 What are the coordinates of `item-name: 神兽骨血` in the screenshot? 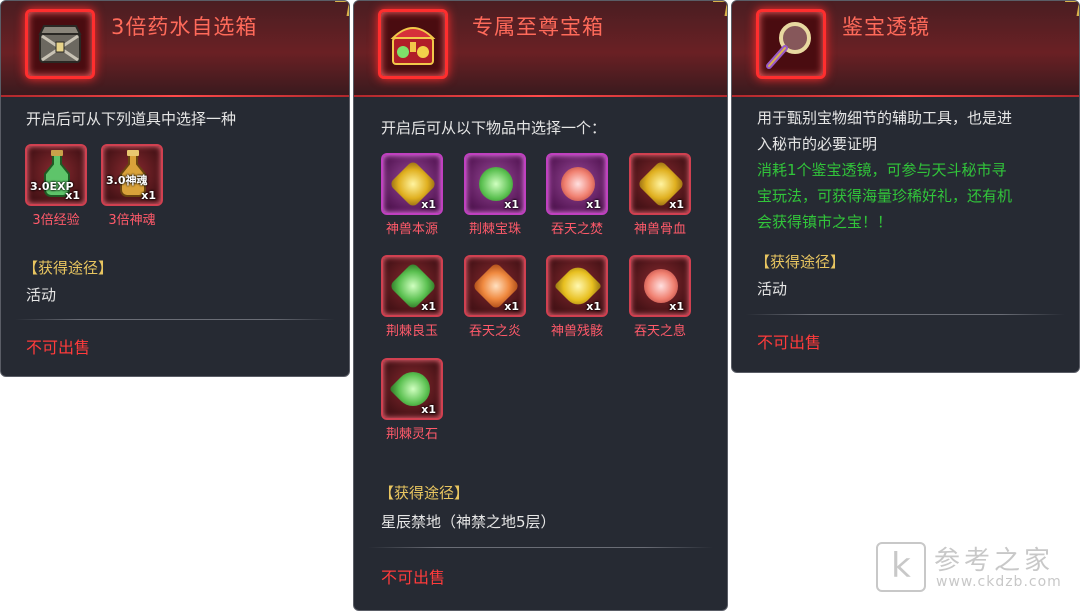 It's located at (659, 229).